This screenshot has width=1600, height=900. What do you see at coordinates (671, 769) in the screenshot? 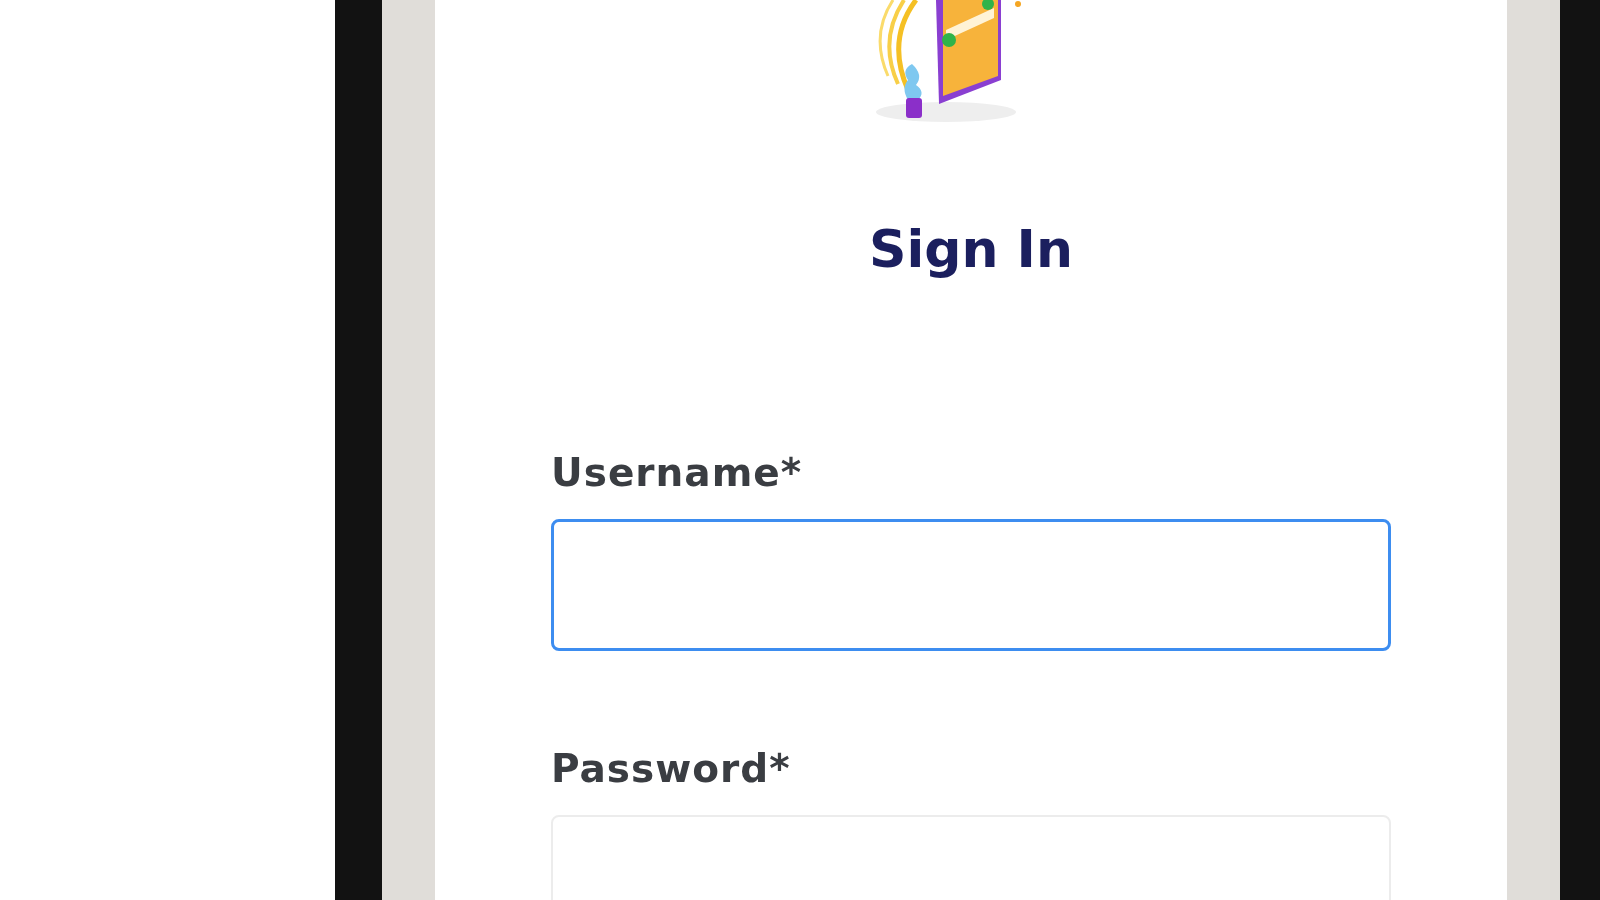
I see `field-label: Password*` at bounding box center [671, 769].